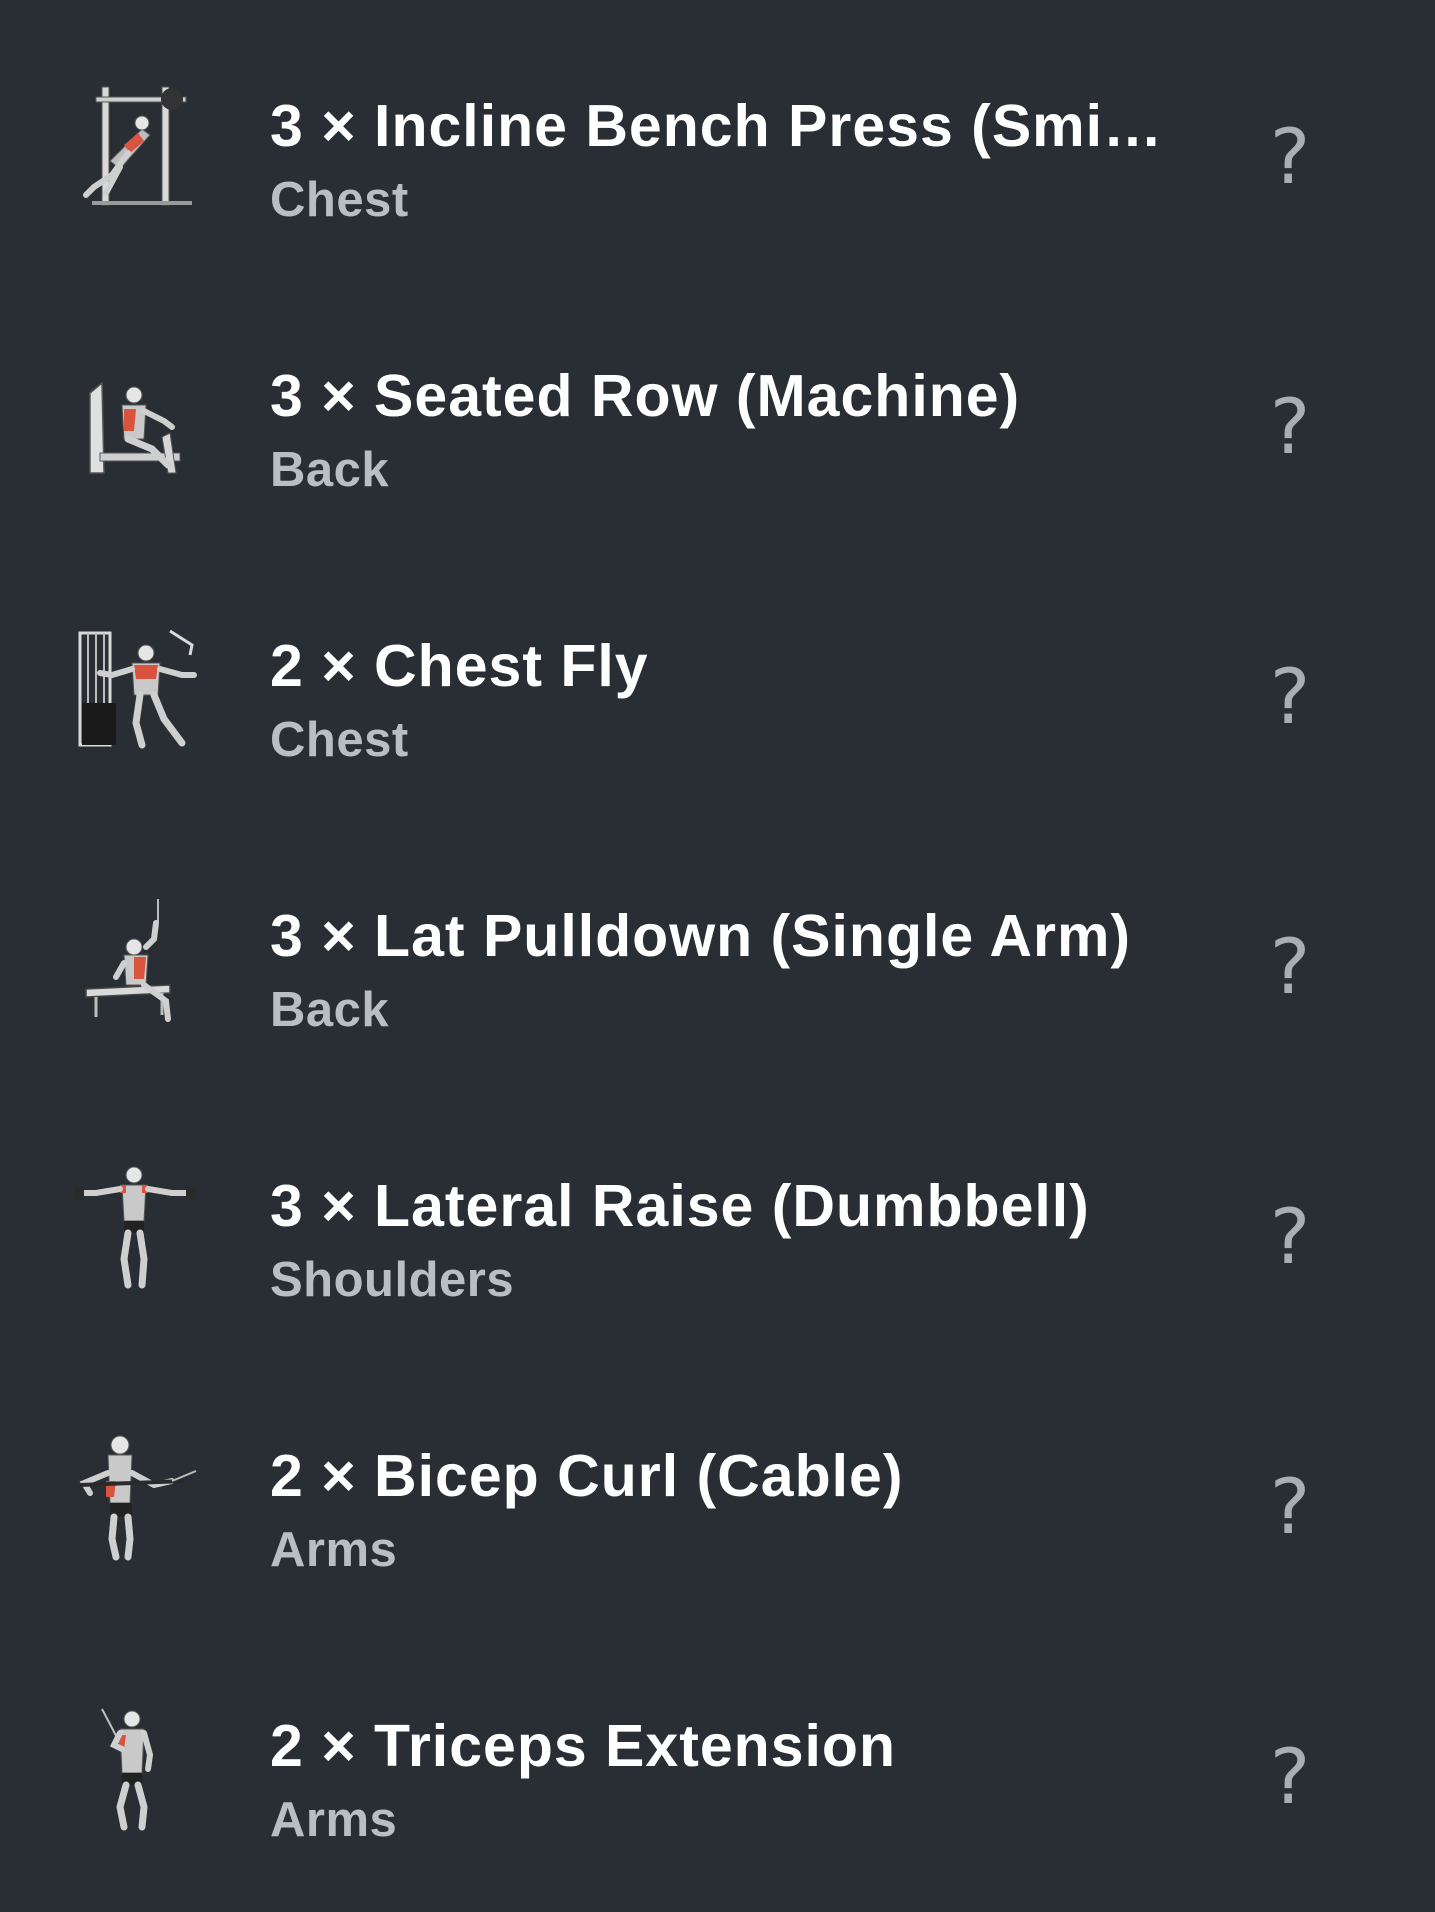 This screenshot has height=1912, width=1435. Describe the element at coordinates (583, 1746) in the screenshot. I see `exercise-title: 2 × Triceps Extension` at that location.